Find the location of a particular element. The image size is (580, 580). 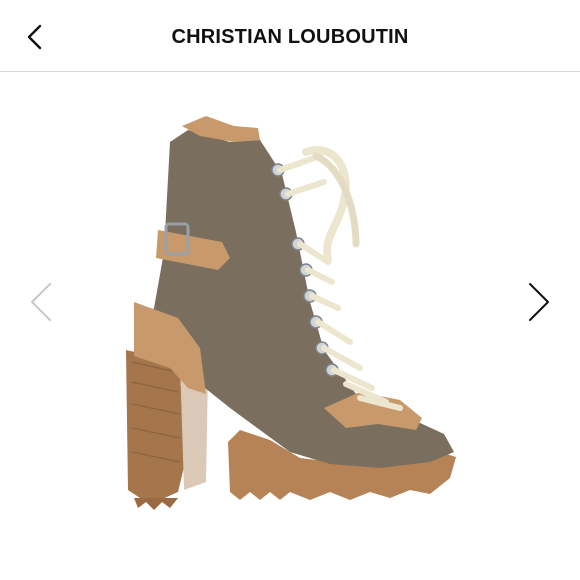

chevron-right-icon is located at coordinates (539, 302).